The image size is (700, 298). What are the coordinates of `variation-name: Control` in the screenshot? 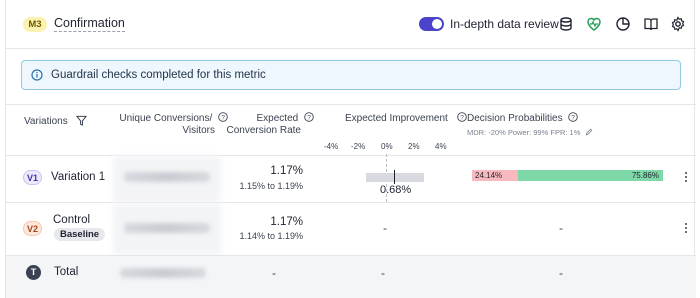 It's located at (71, 220).